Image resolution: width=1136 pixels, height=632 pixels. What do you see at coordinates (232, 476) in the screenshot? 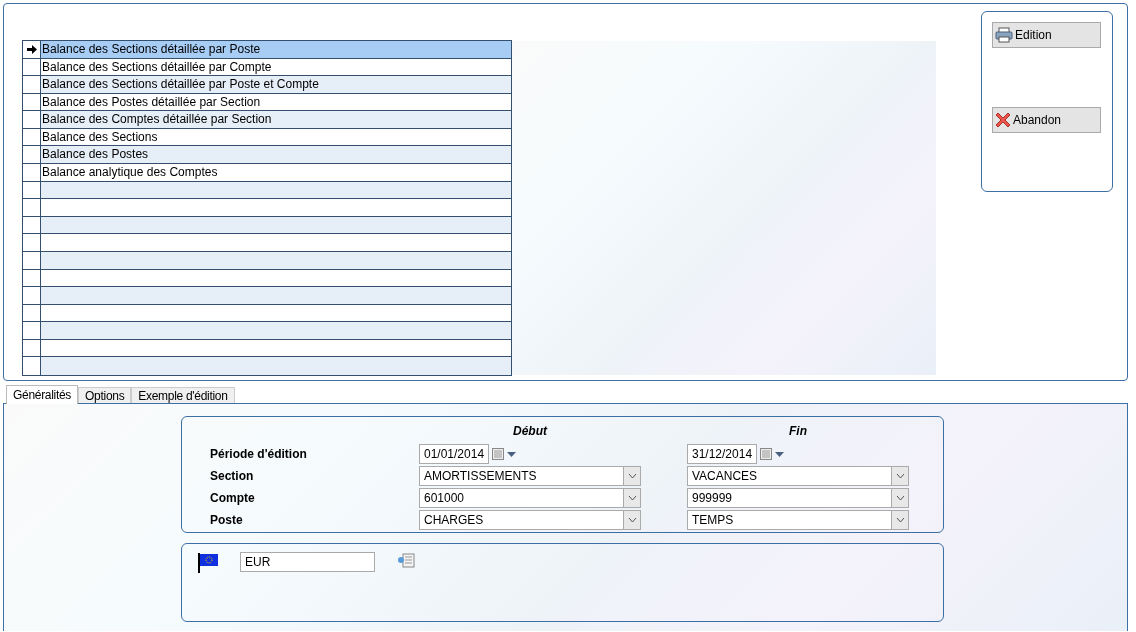
I see `field-label: Section` at bounding box center [232, 476].